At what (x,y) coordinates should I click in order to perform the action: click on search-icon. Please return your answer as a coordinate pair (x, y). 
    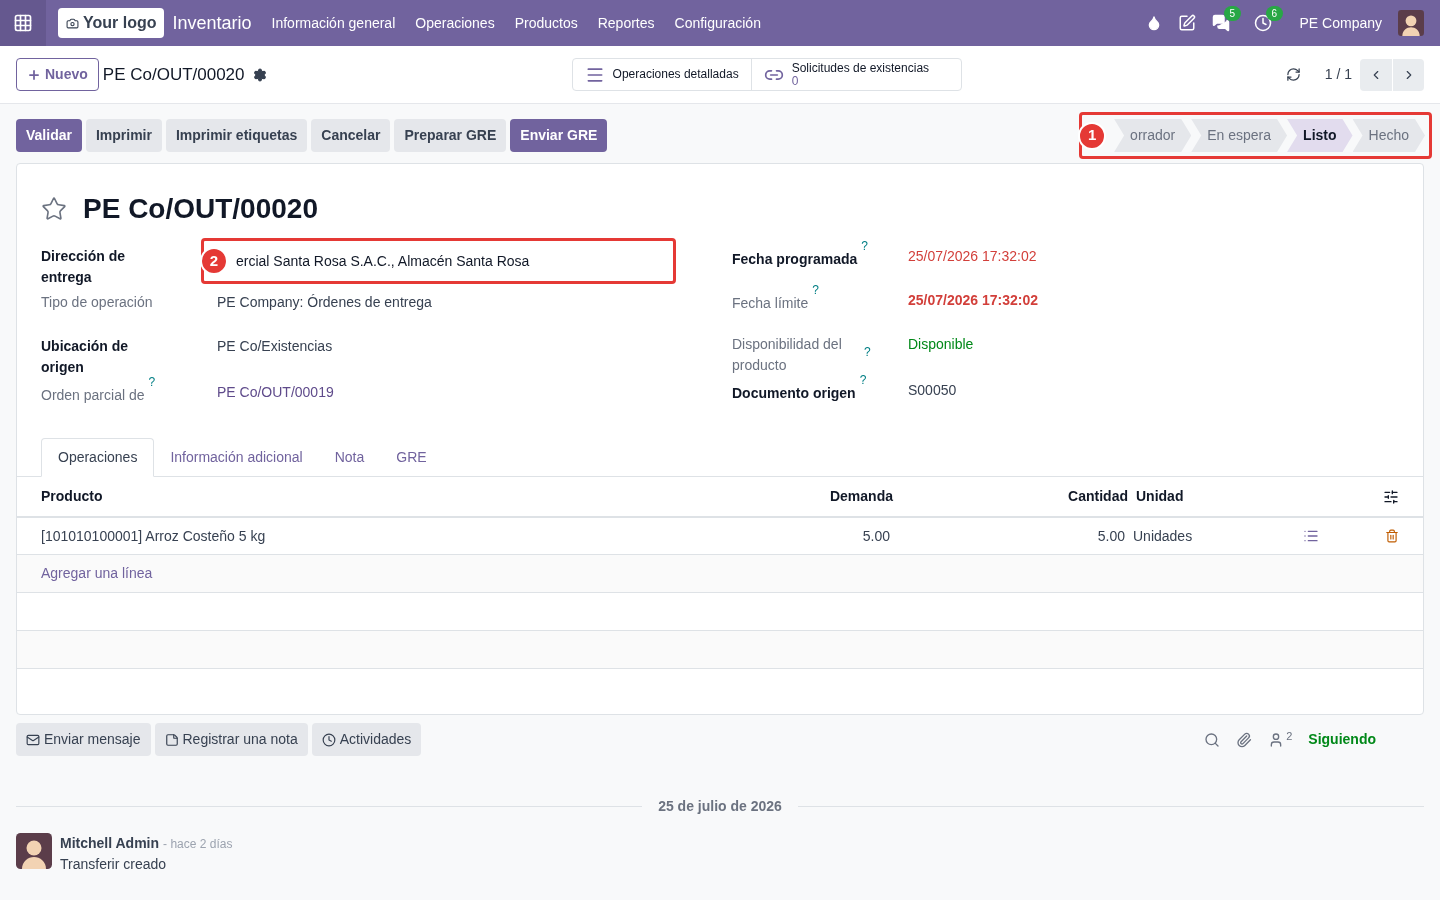
    Looking at the image, I should click on (1212, 739).